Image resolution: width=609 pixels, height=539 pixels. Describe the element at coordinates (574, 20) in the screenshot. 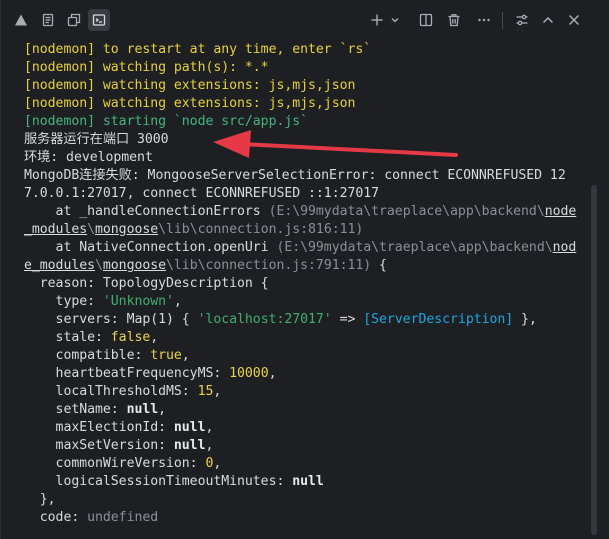

I see `close-panel-icon` at that location.